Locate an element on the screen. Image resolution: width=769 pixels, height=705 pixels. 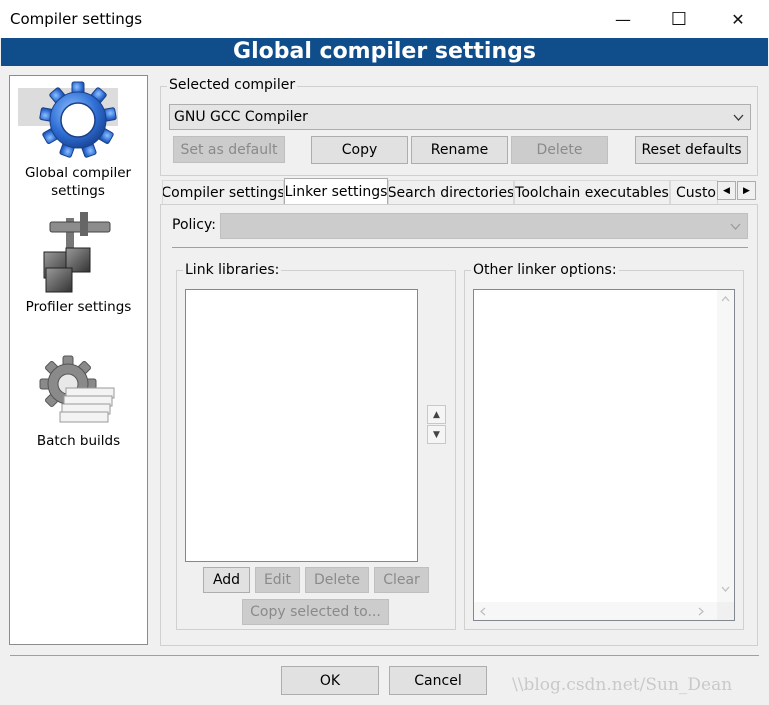
tab-scroll-right-button: ▶ is located at coordinates (746, 190).